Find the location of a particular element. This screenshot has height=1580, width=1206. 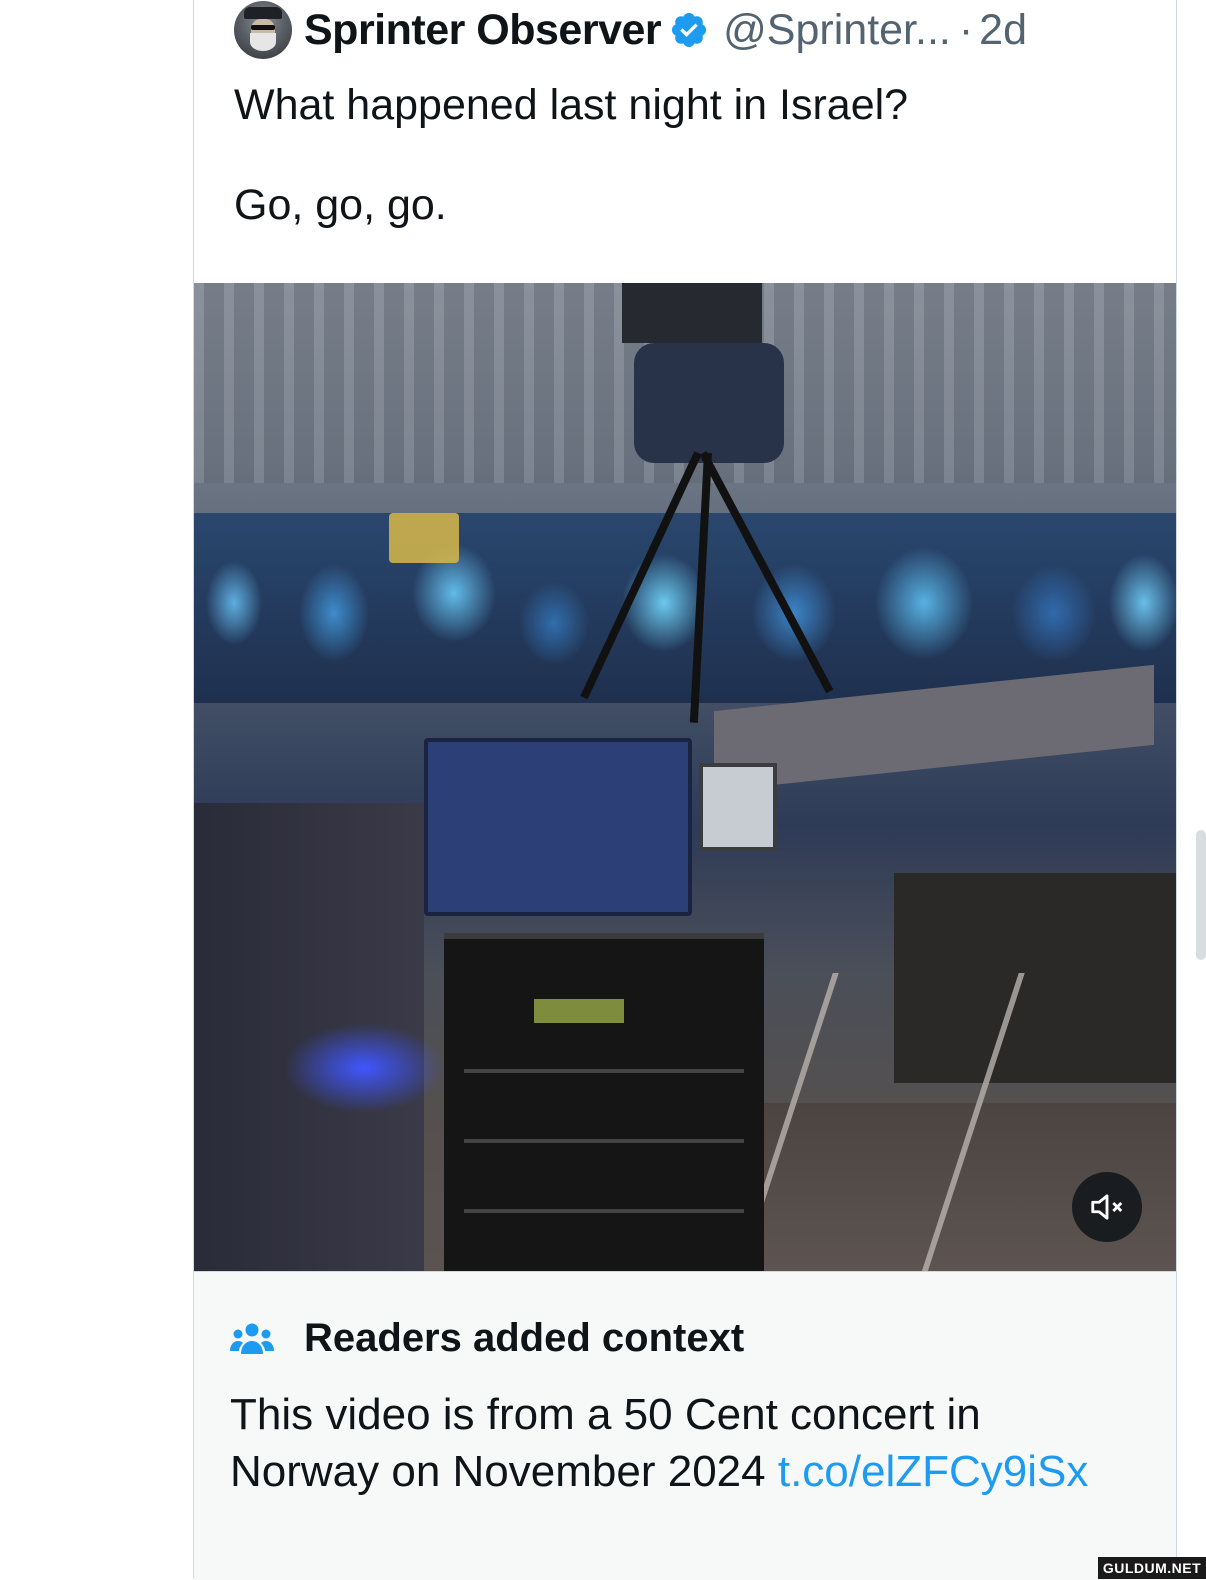

tweet-header: Sprinter Observer @Sprinter... · 2d is located at coordinates (699, 30).